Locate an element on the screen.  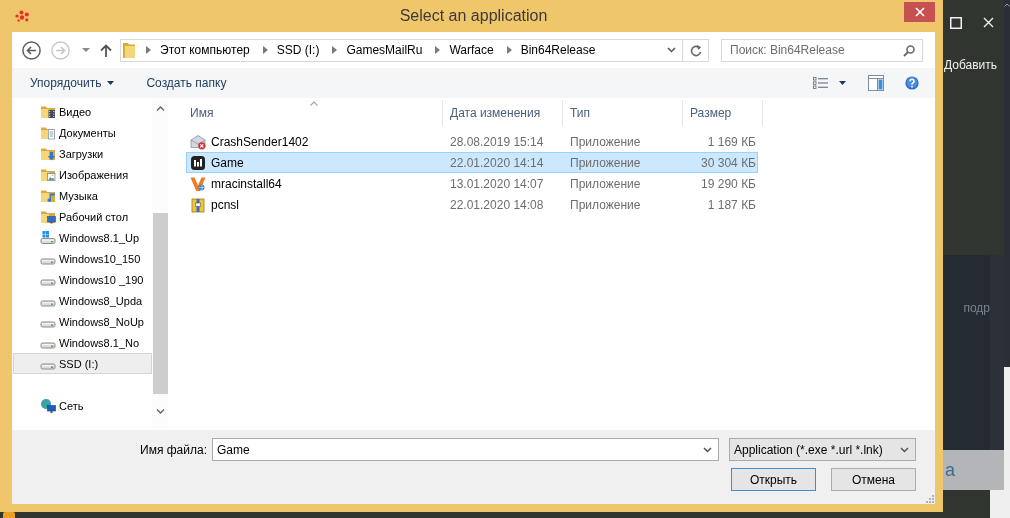
file-name: pcnsl is located at coordinates (225, 204).